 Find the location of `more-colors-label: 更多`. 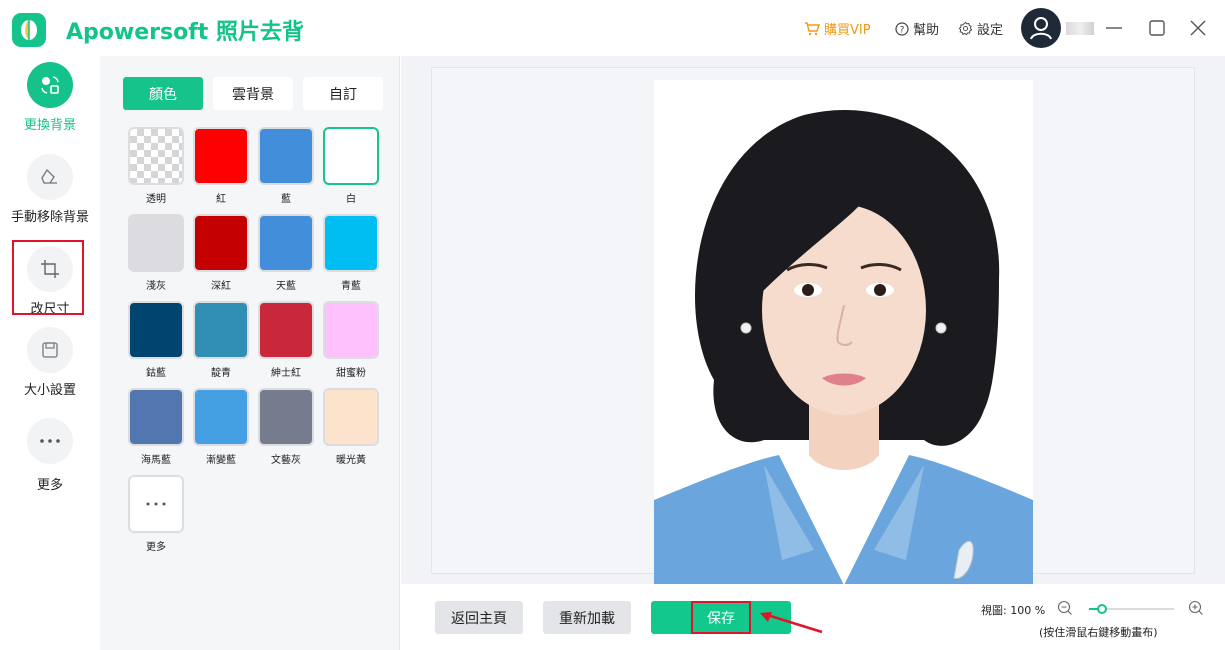

more-colors-label: 更多 is located at coordinates (156, 547).